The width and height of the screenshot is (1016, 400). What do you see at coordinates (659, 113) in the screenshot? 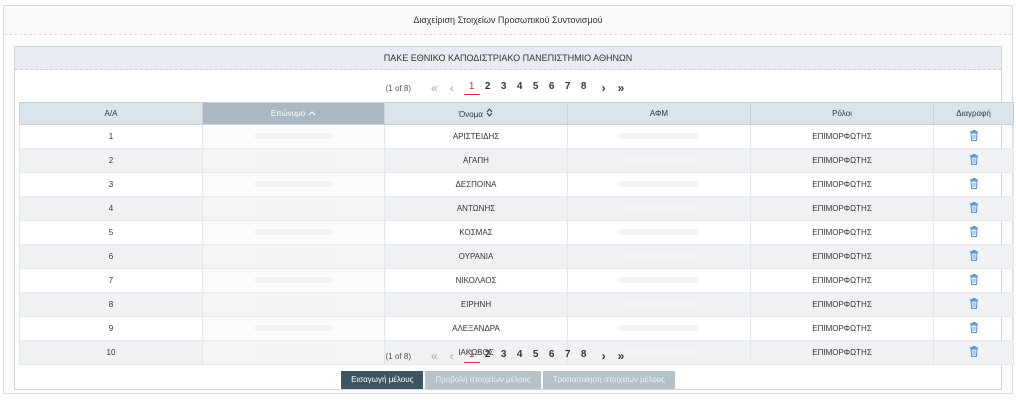
I see `column-header-afm: ΑΦΜ` at bounding box center [659, 113].